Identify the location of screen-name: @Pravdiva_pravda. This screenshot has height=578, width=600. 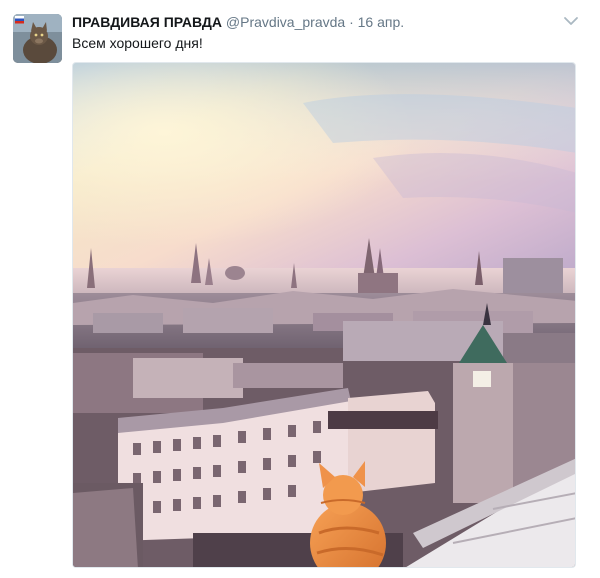
(285, 22).